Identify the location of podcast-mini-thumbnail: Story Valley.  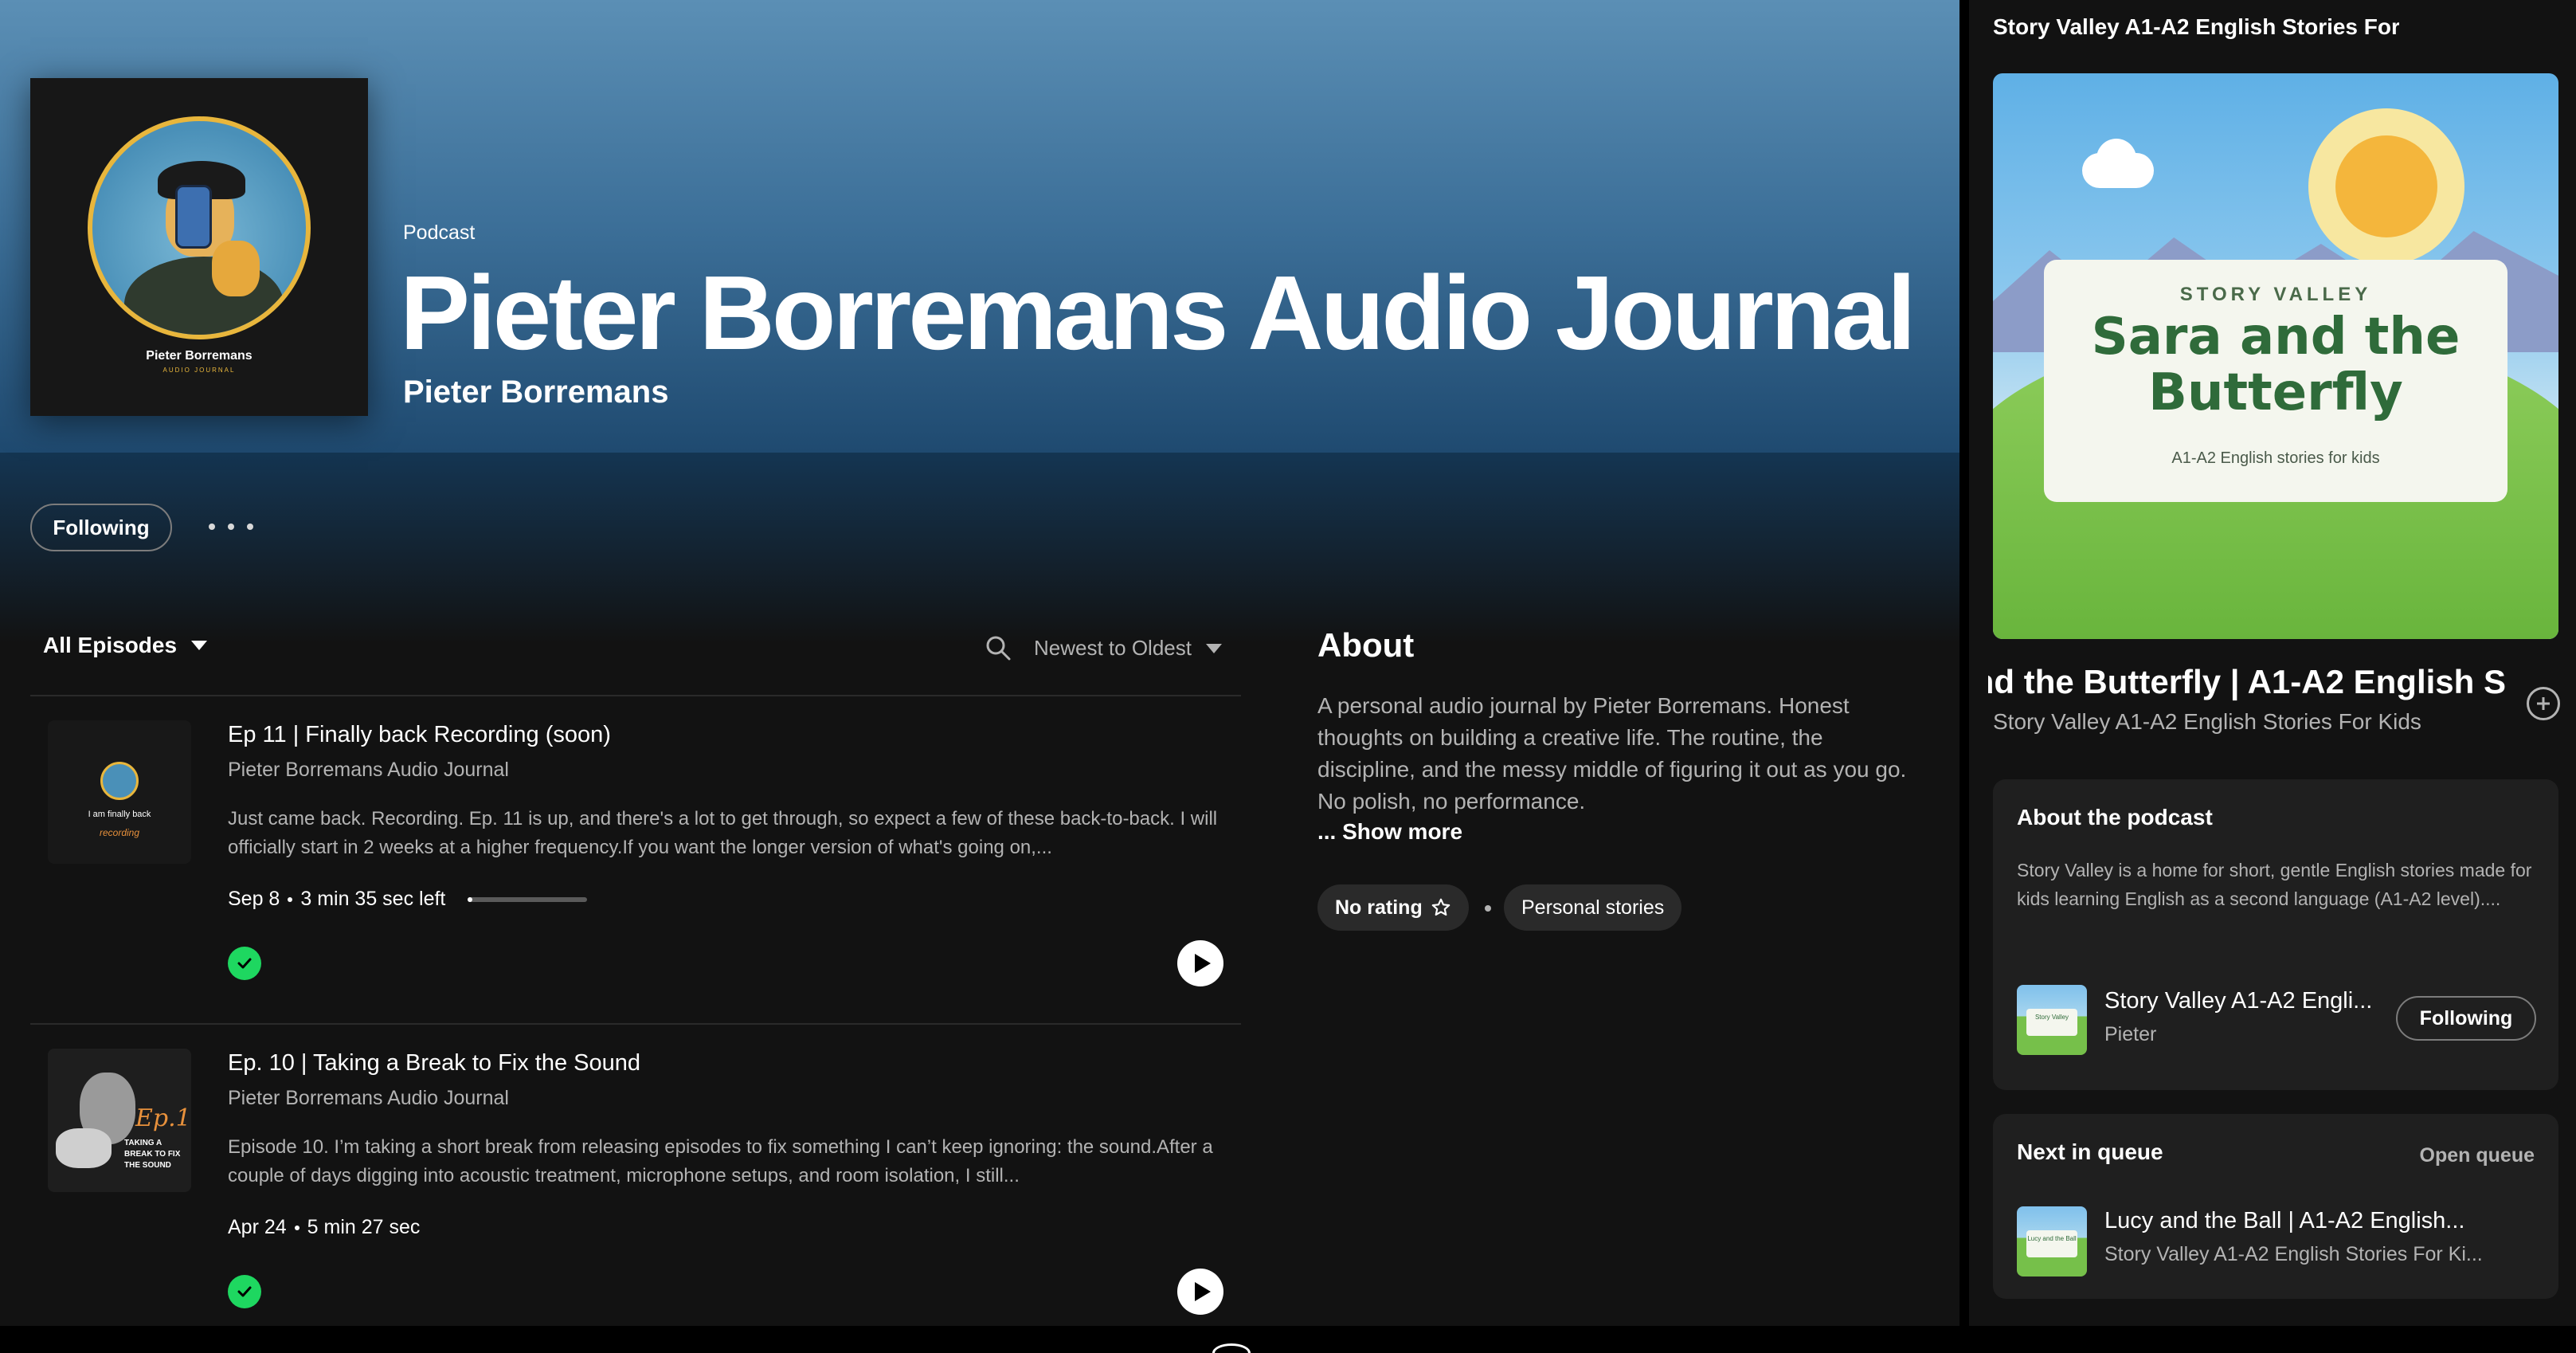
(2052, 1020).